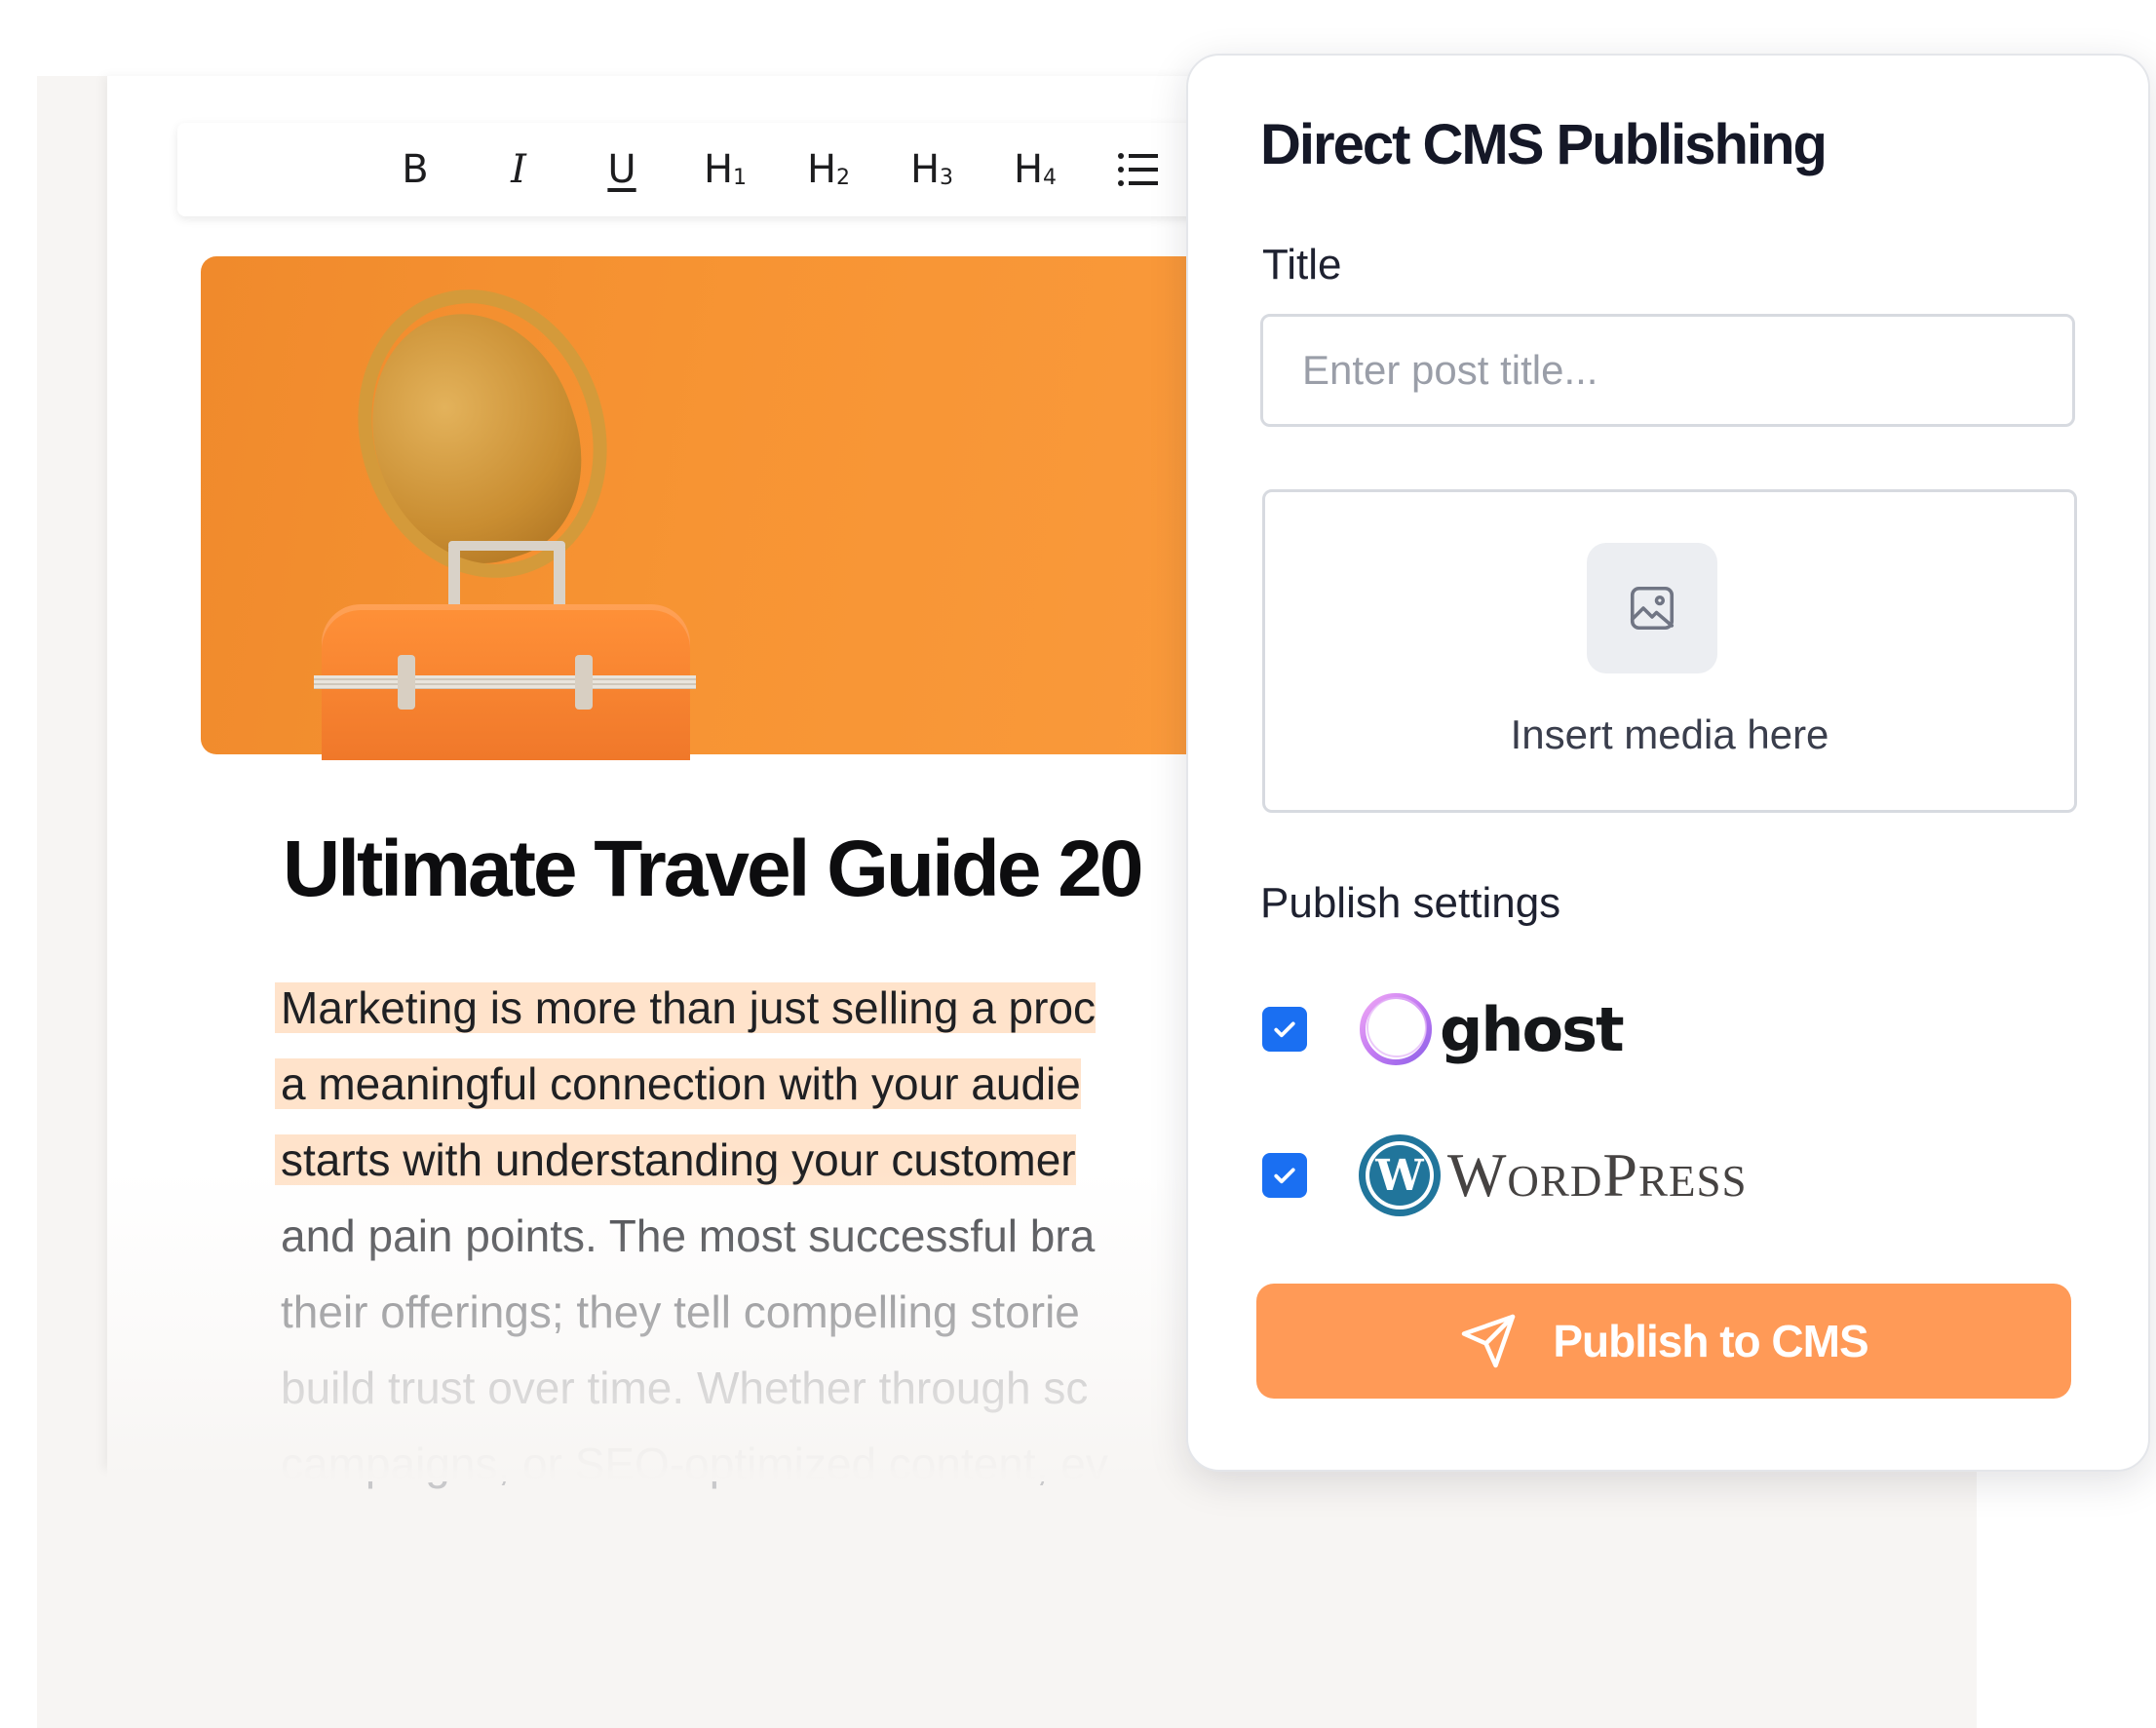 This screenshot has width=2156, height=1728. I want to click on highlighted-text: a meaningful connection with your audie, so click(678, 1084).